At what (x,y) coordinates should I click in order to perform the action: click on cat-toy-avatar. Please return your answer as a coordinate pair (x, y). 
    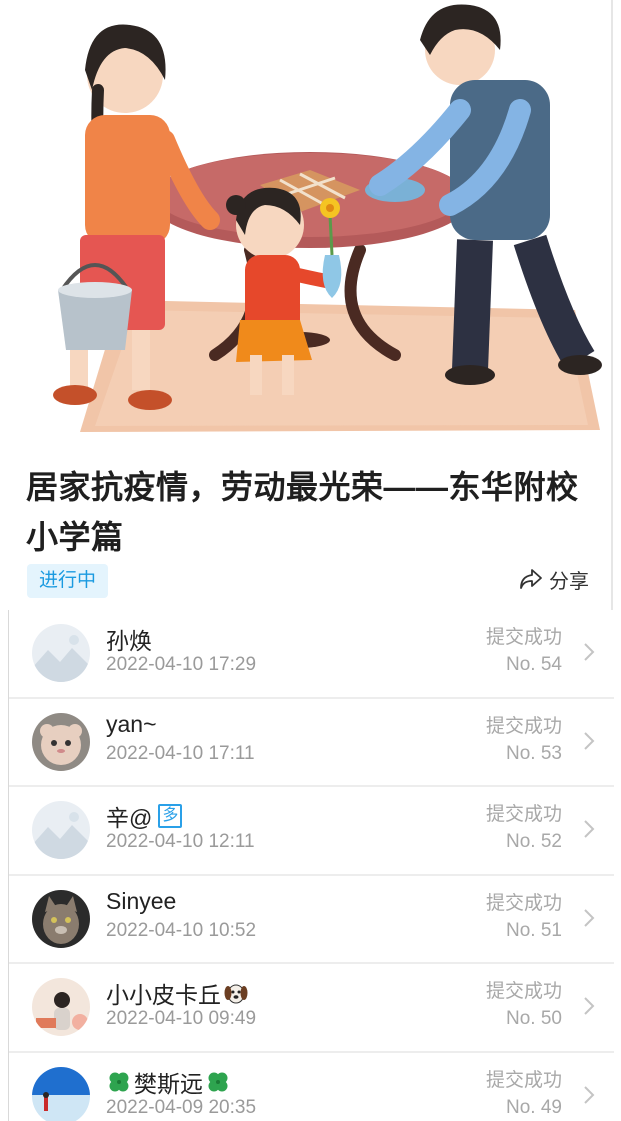
    Looking at the image, I should click on (61, 741).